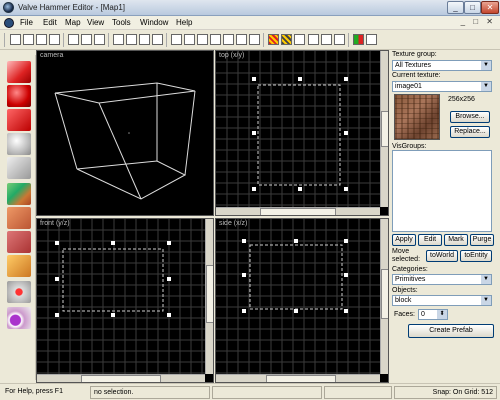 Image resolution: width=500 pixels, height=400 pixels. What do you see at coordinates (228, 39) in the screenshot?
I see `copy-icon` at bounding box center [228, 39].